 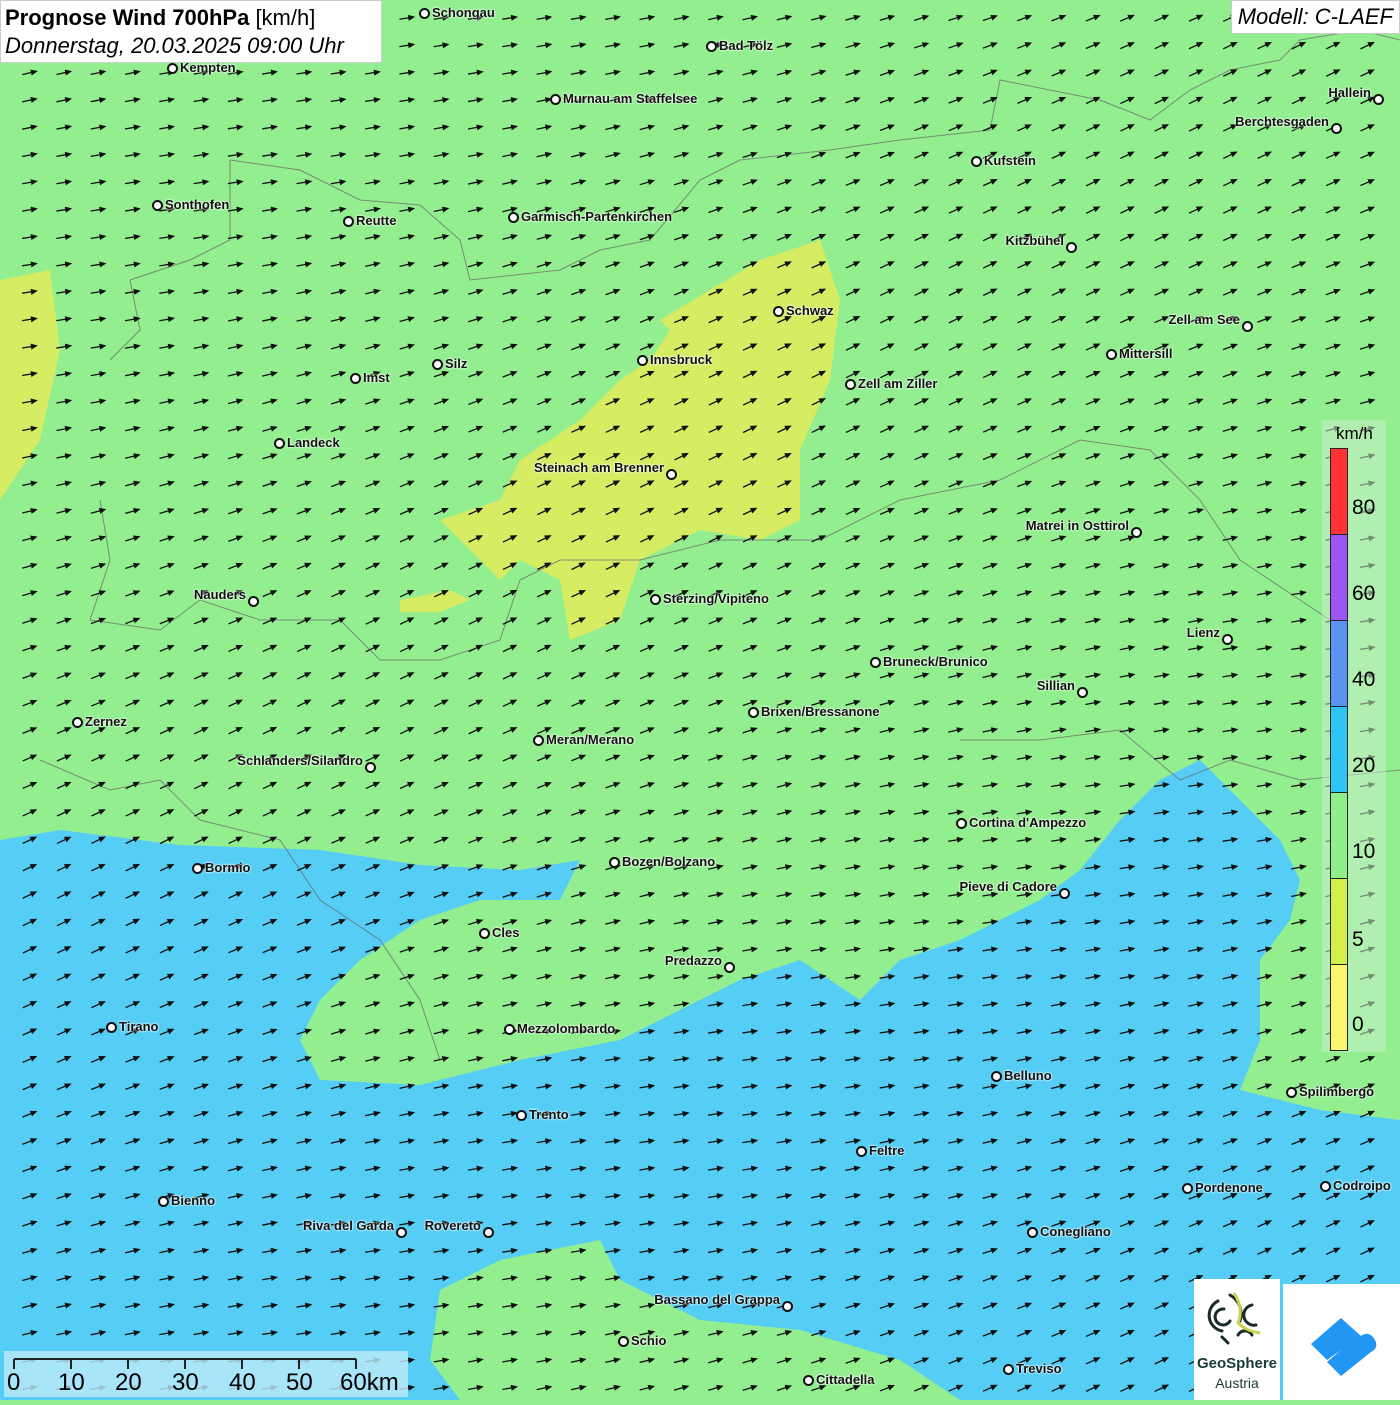 I want to click on city-label: Bad Tölz, so click(x=746, y=45).